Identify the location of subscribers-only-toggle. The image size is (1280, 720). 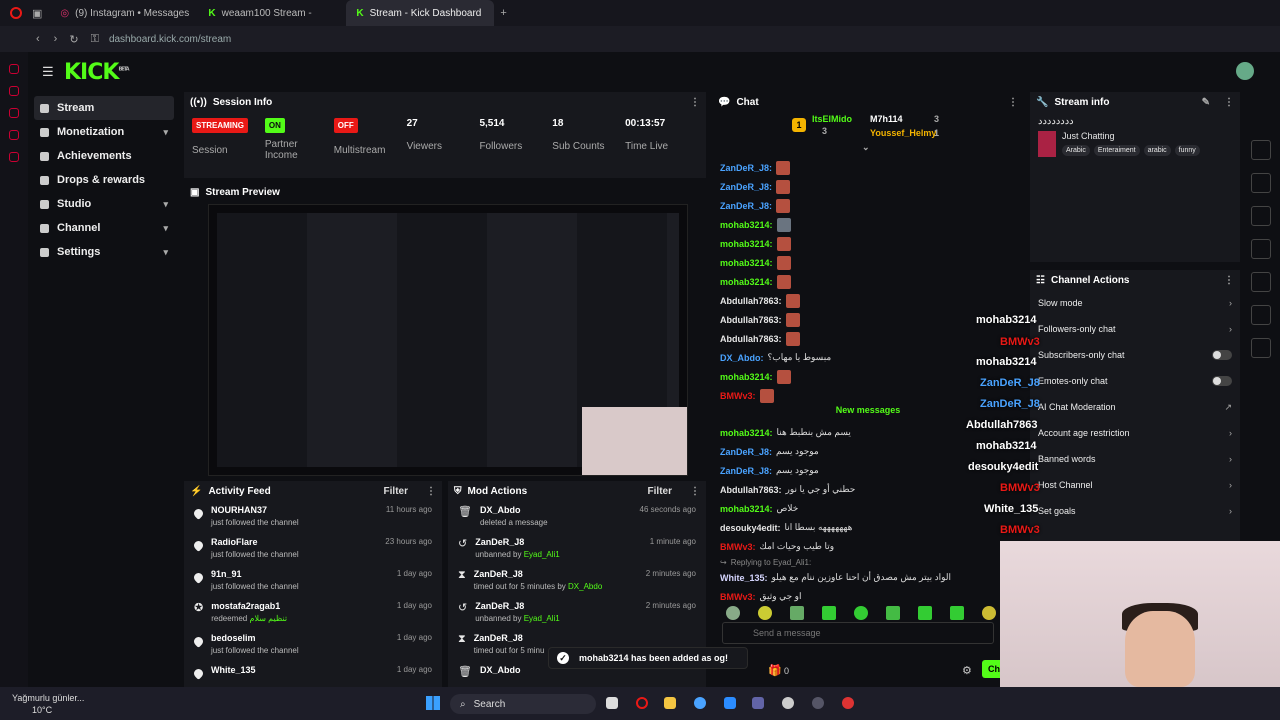
(1222, 355).